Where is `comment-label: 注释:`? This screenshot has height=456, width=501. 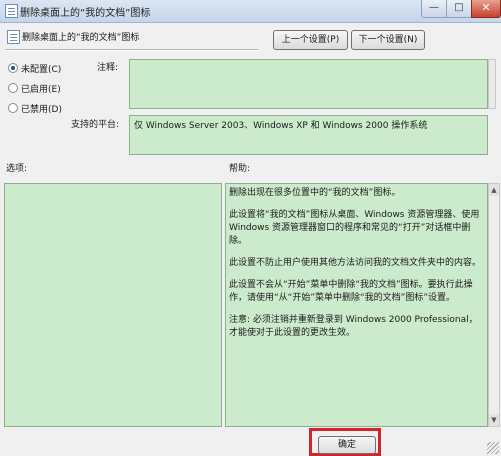 comment-label: 注释: is located at coordinates (108, 68).